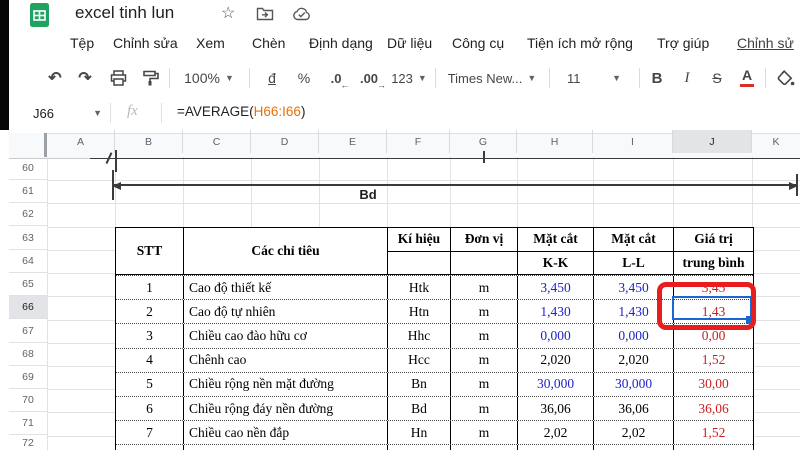 Image resolution: width=800 pixels, height=450 pixels. I want to click on cell: Hcc, so click(419, 360).